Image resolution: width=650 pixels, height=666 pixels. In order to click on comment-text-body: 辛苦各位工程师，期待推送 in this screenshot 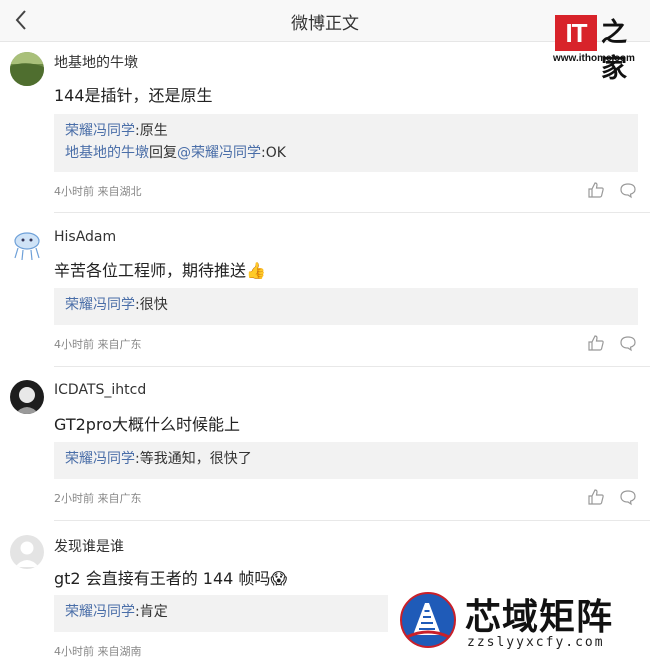, I will do `click(150, 270)`.